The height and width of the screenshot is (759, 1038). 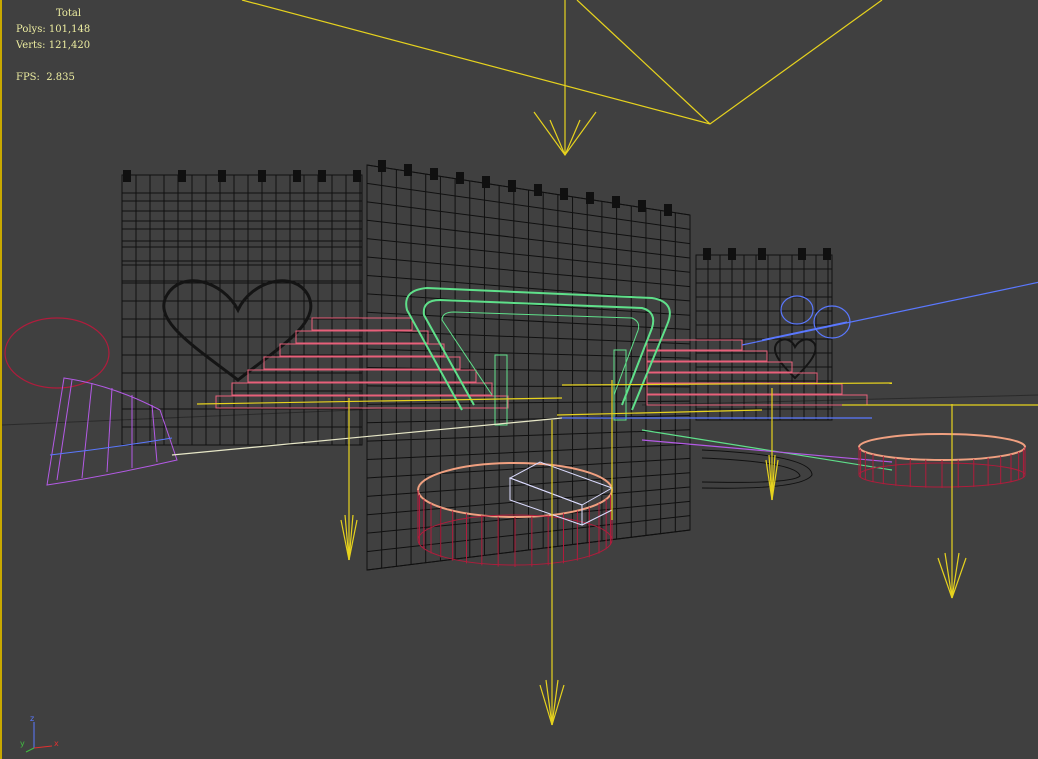 I want to click on stats-total-label: Total, so click(x=69, y=13).